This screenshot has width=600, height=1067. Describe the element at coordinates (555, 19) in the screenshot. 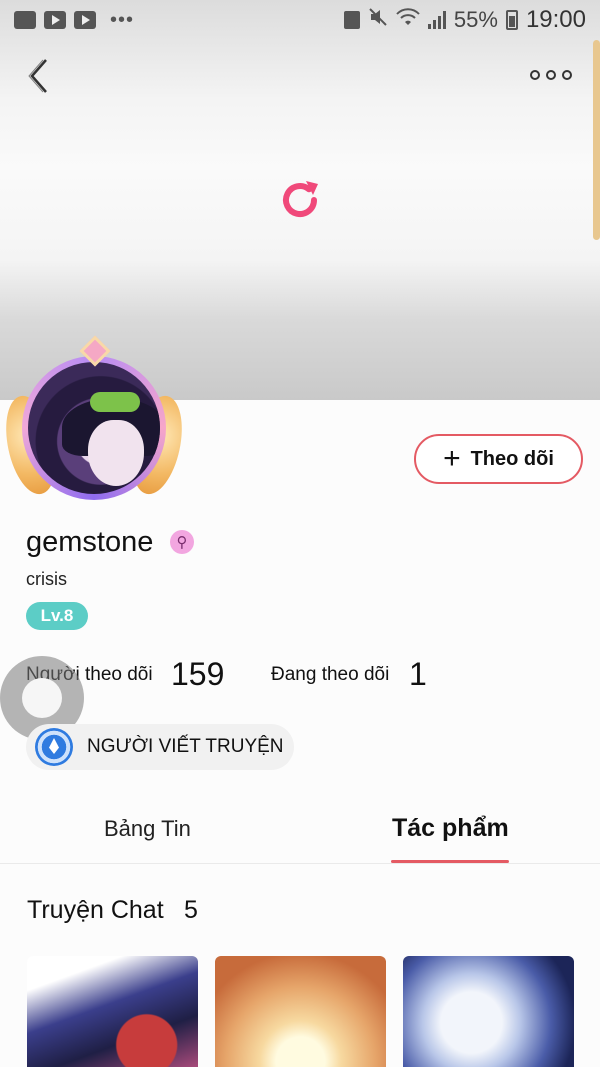

I see `clock: 19:00` at that location.